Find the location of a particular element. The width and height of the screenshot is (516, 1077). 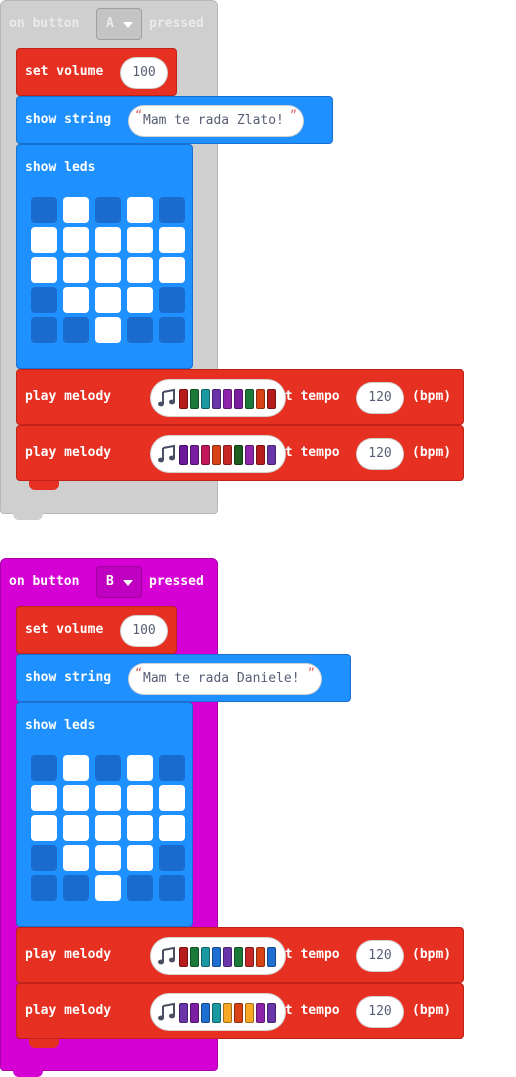

string-input: “Mam te rada Daniele! ” is located at coordinates (225, 679).